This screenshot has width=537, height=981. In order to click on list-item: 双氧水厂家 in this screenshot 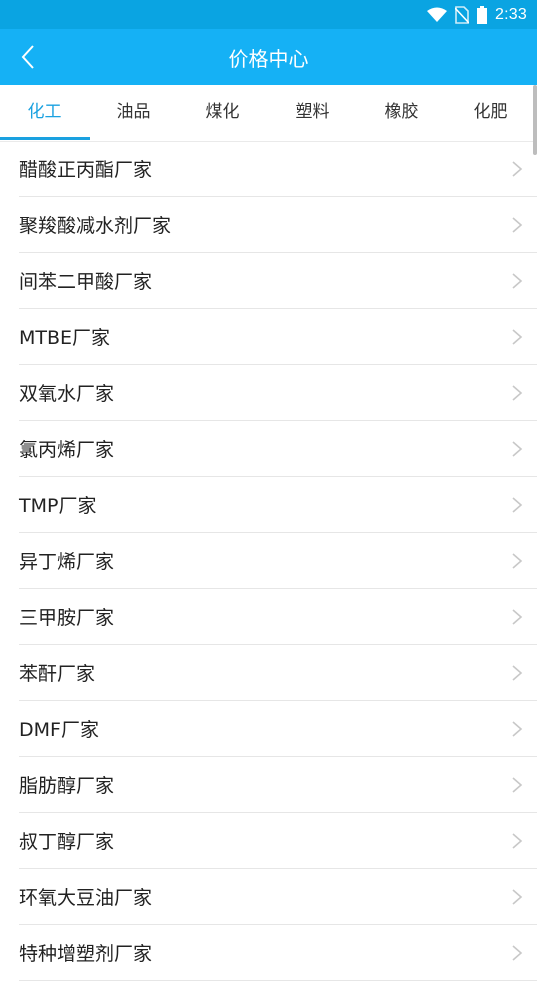, I will do `click(278, 393)`.